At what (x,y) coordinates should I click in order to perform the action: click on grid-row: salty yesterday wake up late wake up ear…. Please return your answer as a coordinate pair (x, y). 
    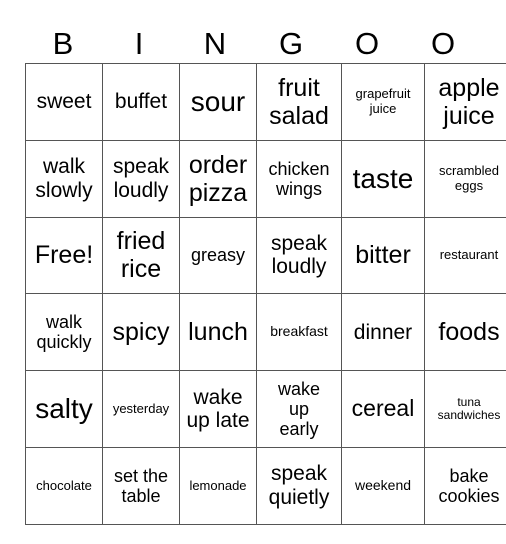
    Looking at the image, I should click on (265, 409).